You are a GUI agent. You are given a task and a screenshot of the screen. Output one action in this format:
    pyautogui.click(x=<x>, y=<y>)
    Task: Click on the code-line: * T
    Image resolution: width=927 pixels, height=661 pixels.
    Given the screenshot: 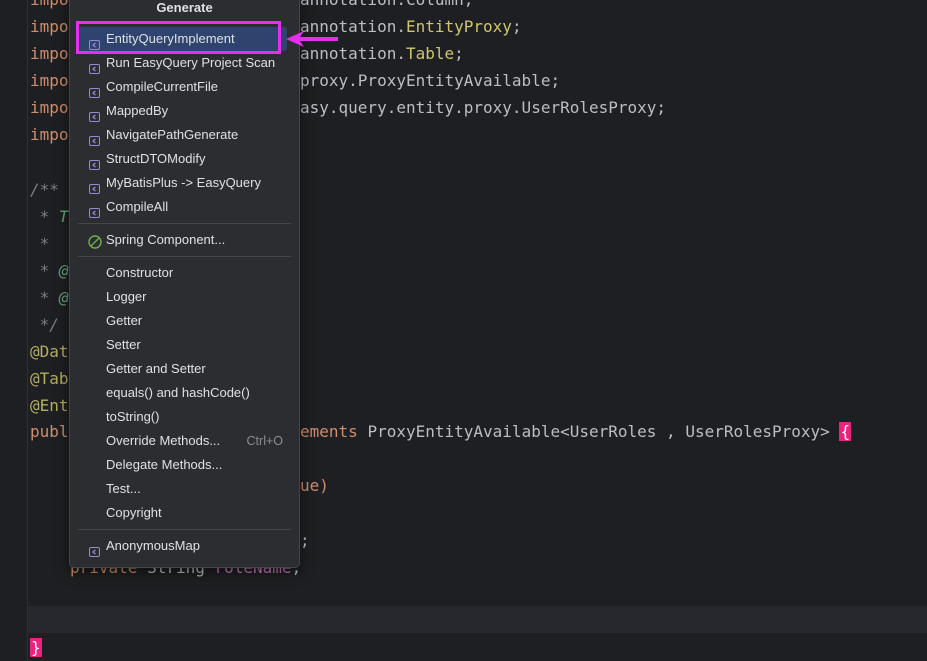 What is the action you would take?
    pyautogui.click(x=49, y=216)
    